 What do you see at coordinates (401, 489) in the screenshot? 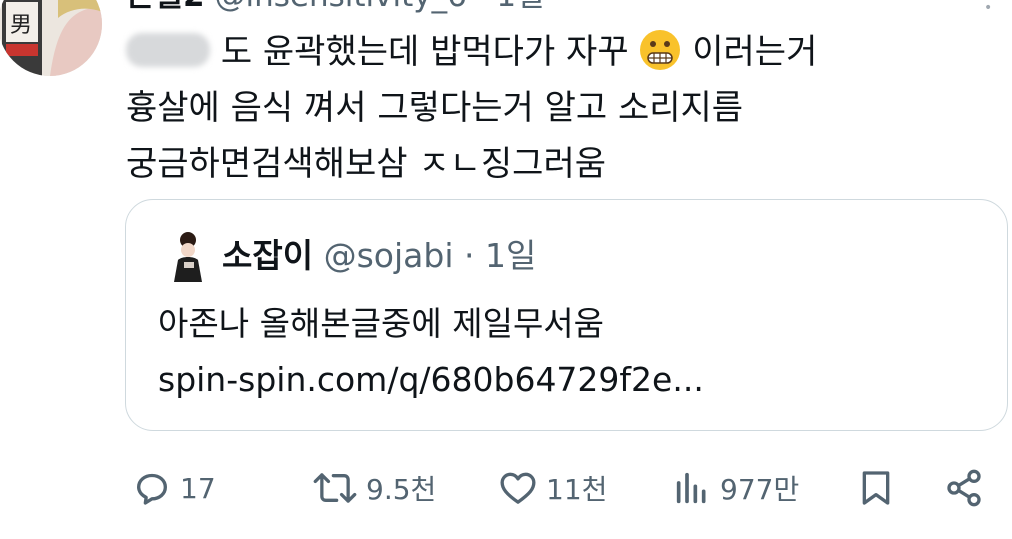
I see `retweet-count: 9.5천` at bounding box center [401, 489].